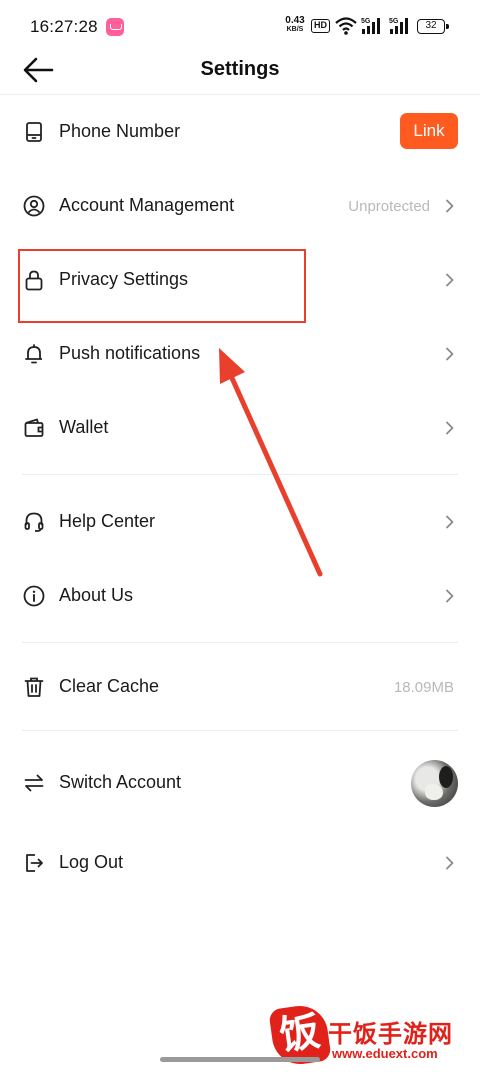 Image resolution: width=480 pixels, height=1072 pixels. What do you see at coordinates (240, 687) in the screenshot?
I see `settings-item-clear-cache: Clear Cache 18.09MB` at bounding box center [240, 687].